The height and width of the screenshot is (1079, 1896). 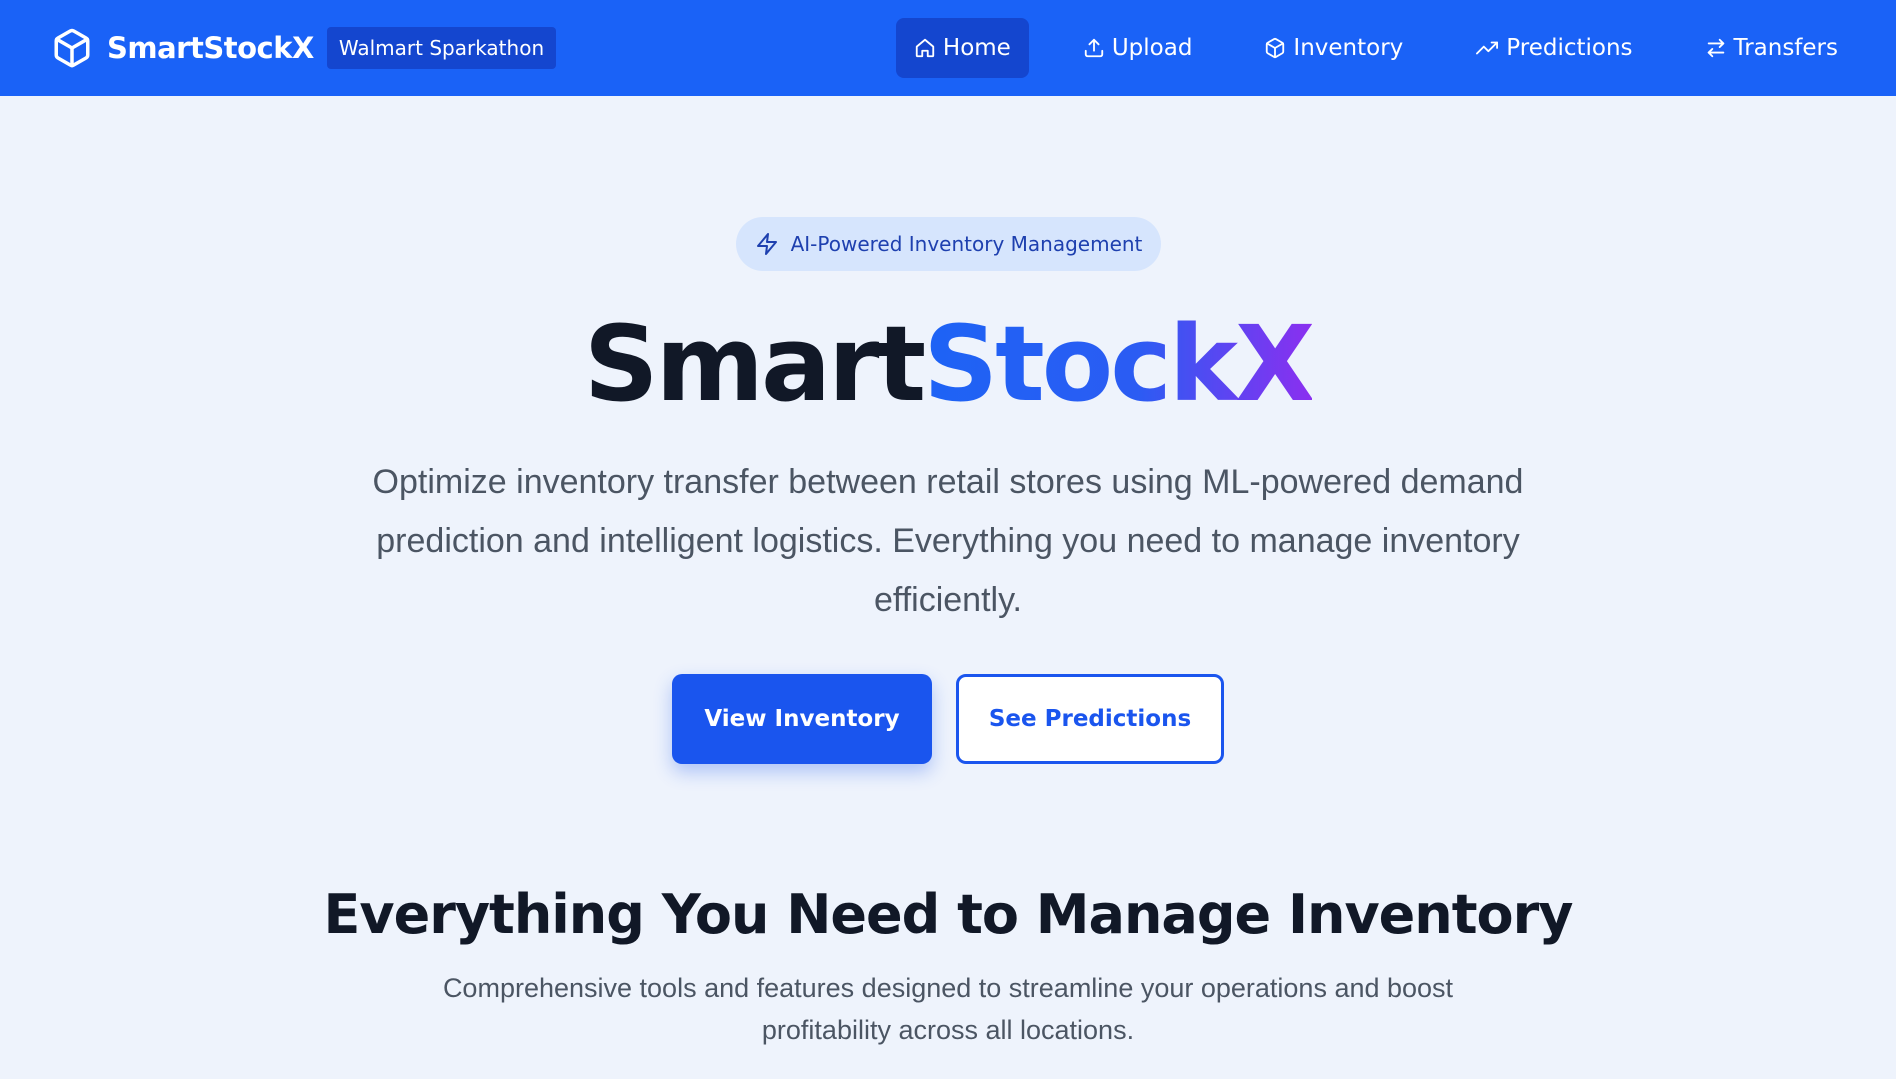 I want to click on brand: SmartStockX Walmart Sparkathon, so click(x=303, y=48).